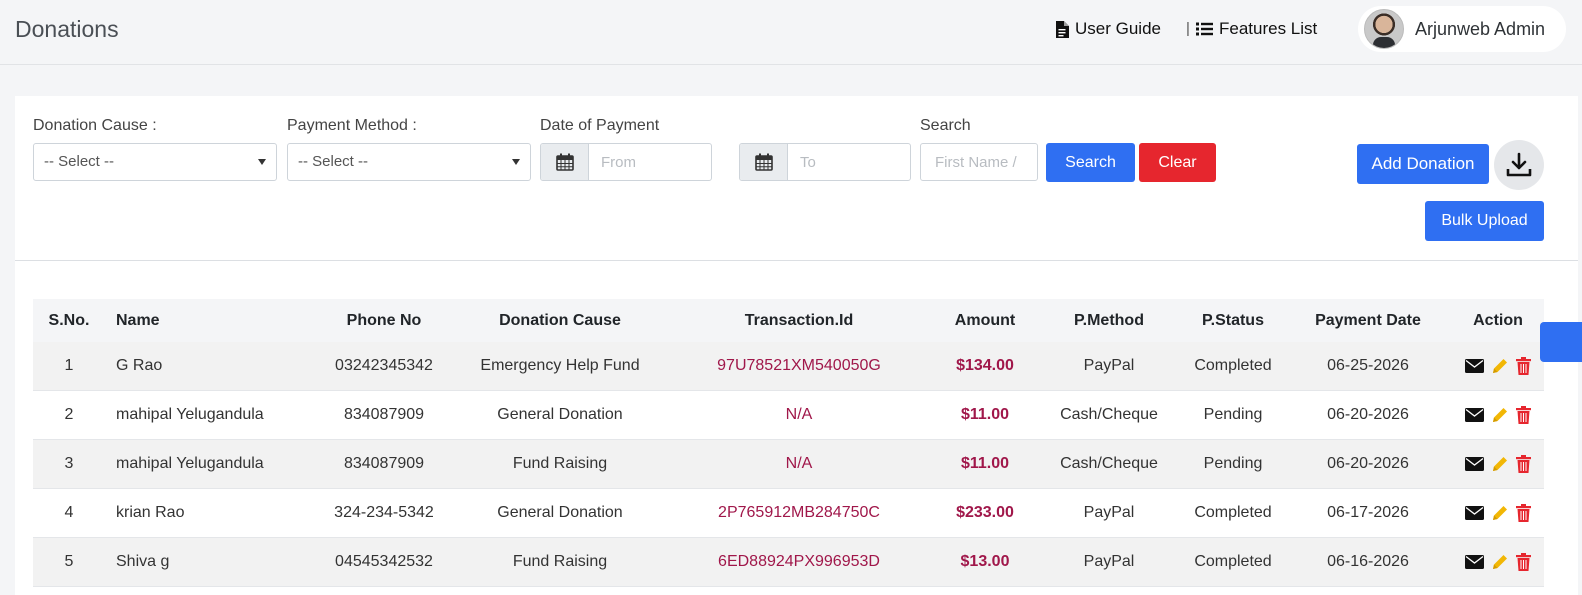 The width and height of the screenshot is (1582, 595). What do you see at coordinates (384, 463) in the screenshot?
I see `cell-phone: 834087909` at bounding box center [384, 463].